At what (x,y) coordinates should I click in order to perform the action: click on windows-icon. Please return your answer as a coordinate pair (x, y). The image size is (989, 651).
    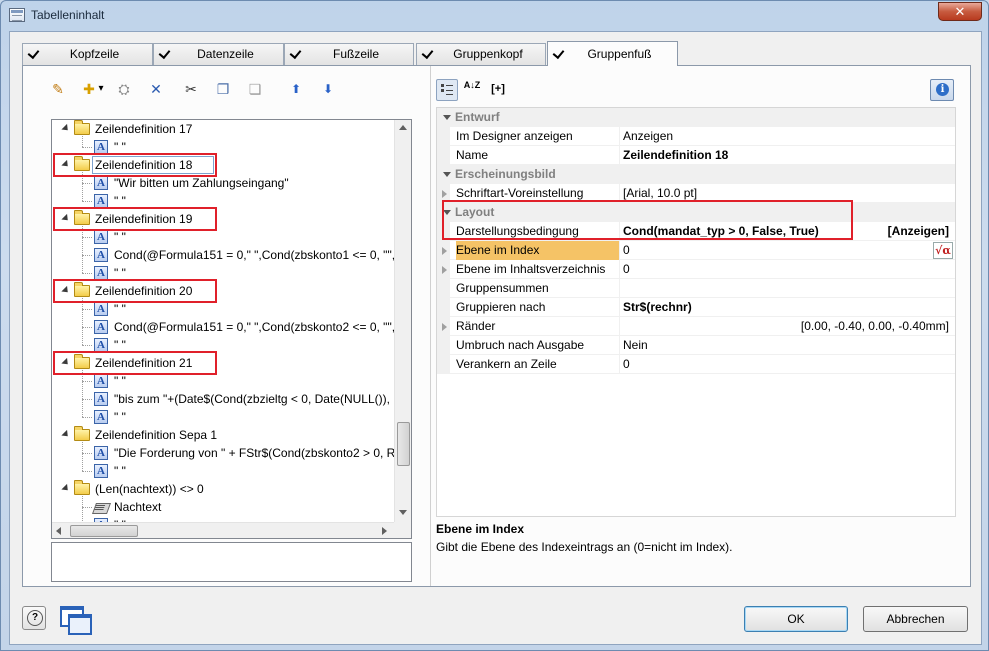
    Looking at the image, I should click on (75, 619).